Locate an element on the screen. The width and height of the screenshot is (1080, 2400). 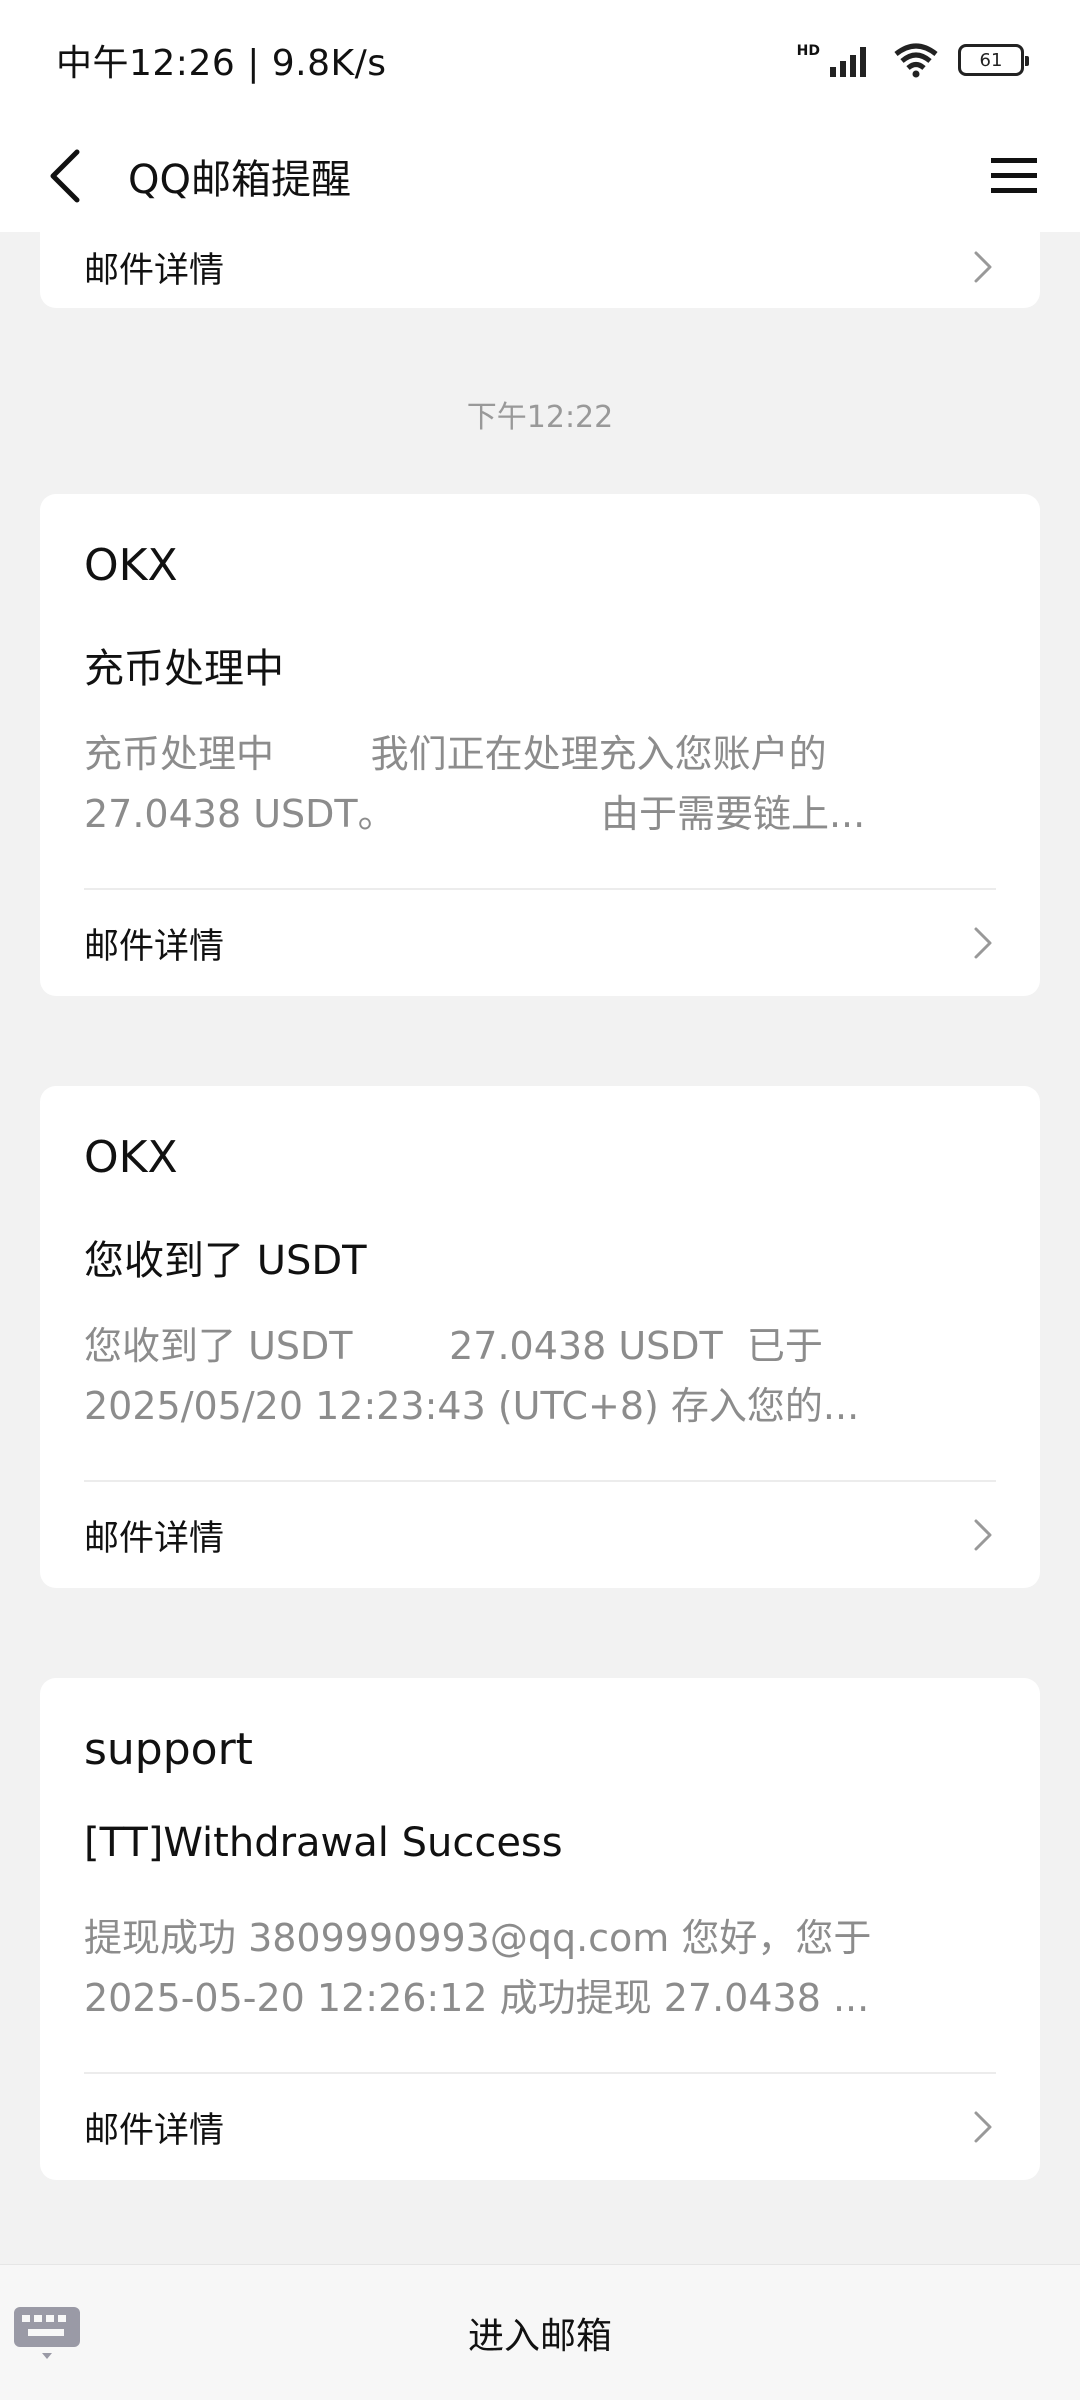
message-preview-line: 提现成功 3809990993@qq.com 您好，您于 is located at coordinates (478, 1938).